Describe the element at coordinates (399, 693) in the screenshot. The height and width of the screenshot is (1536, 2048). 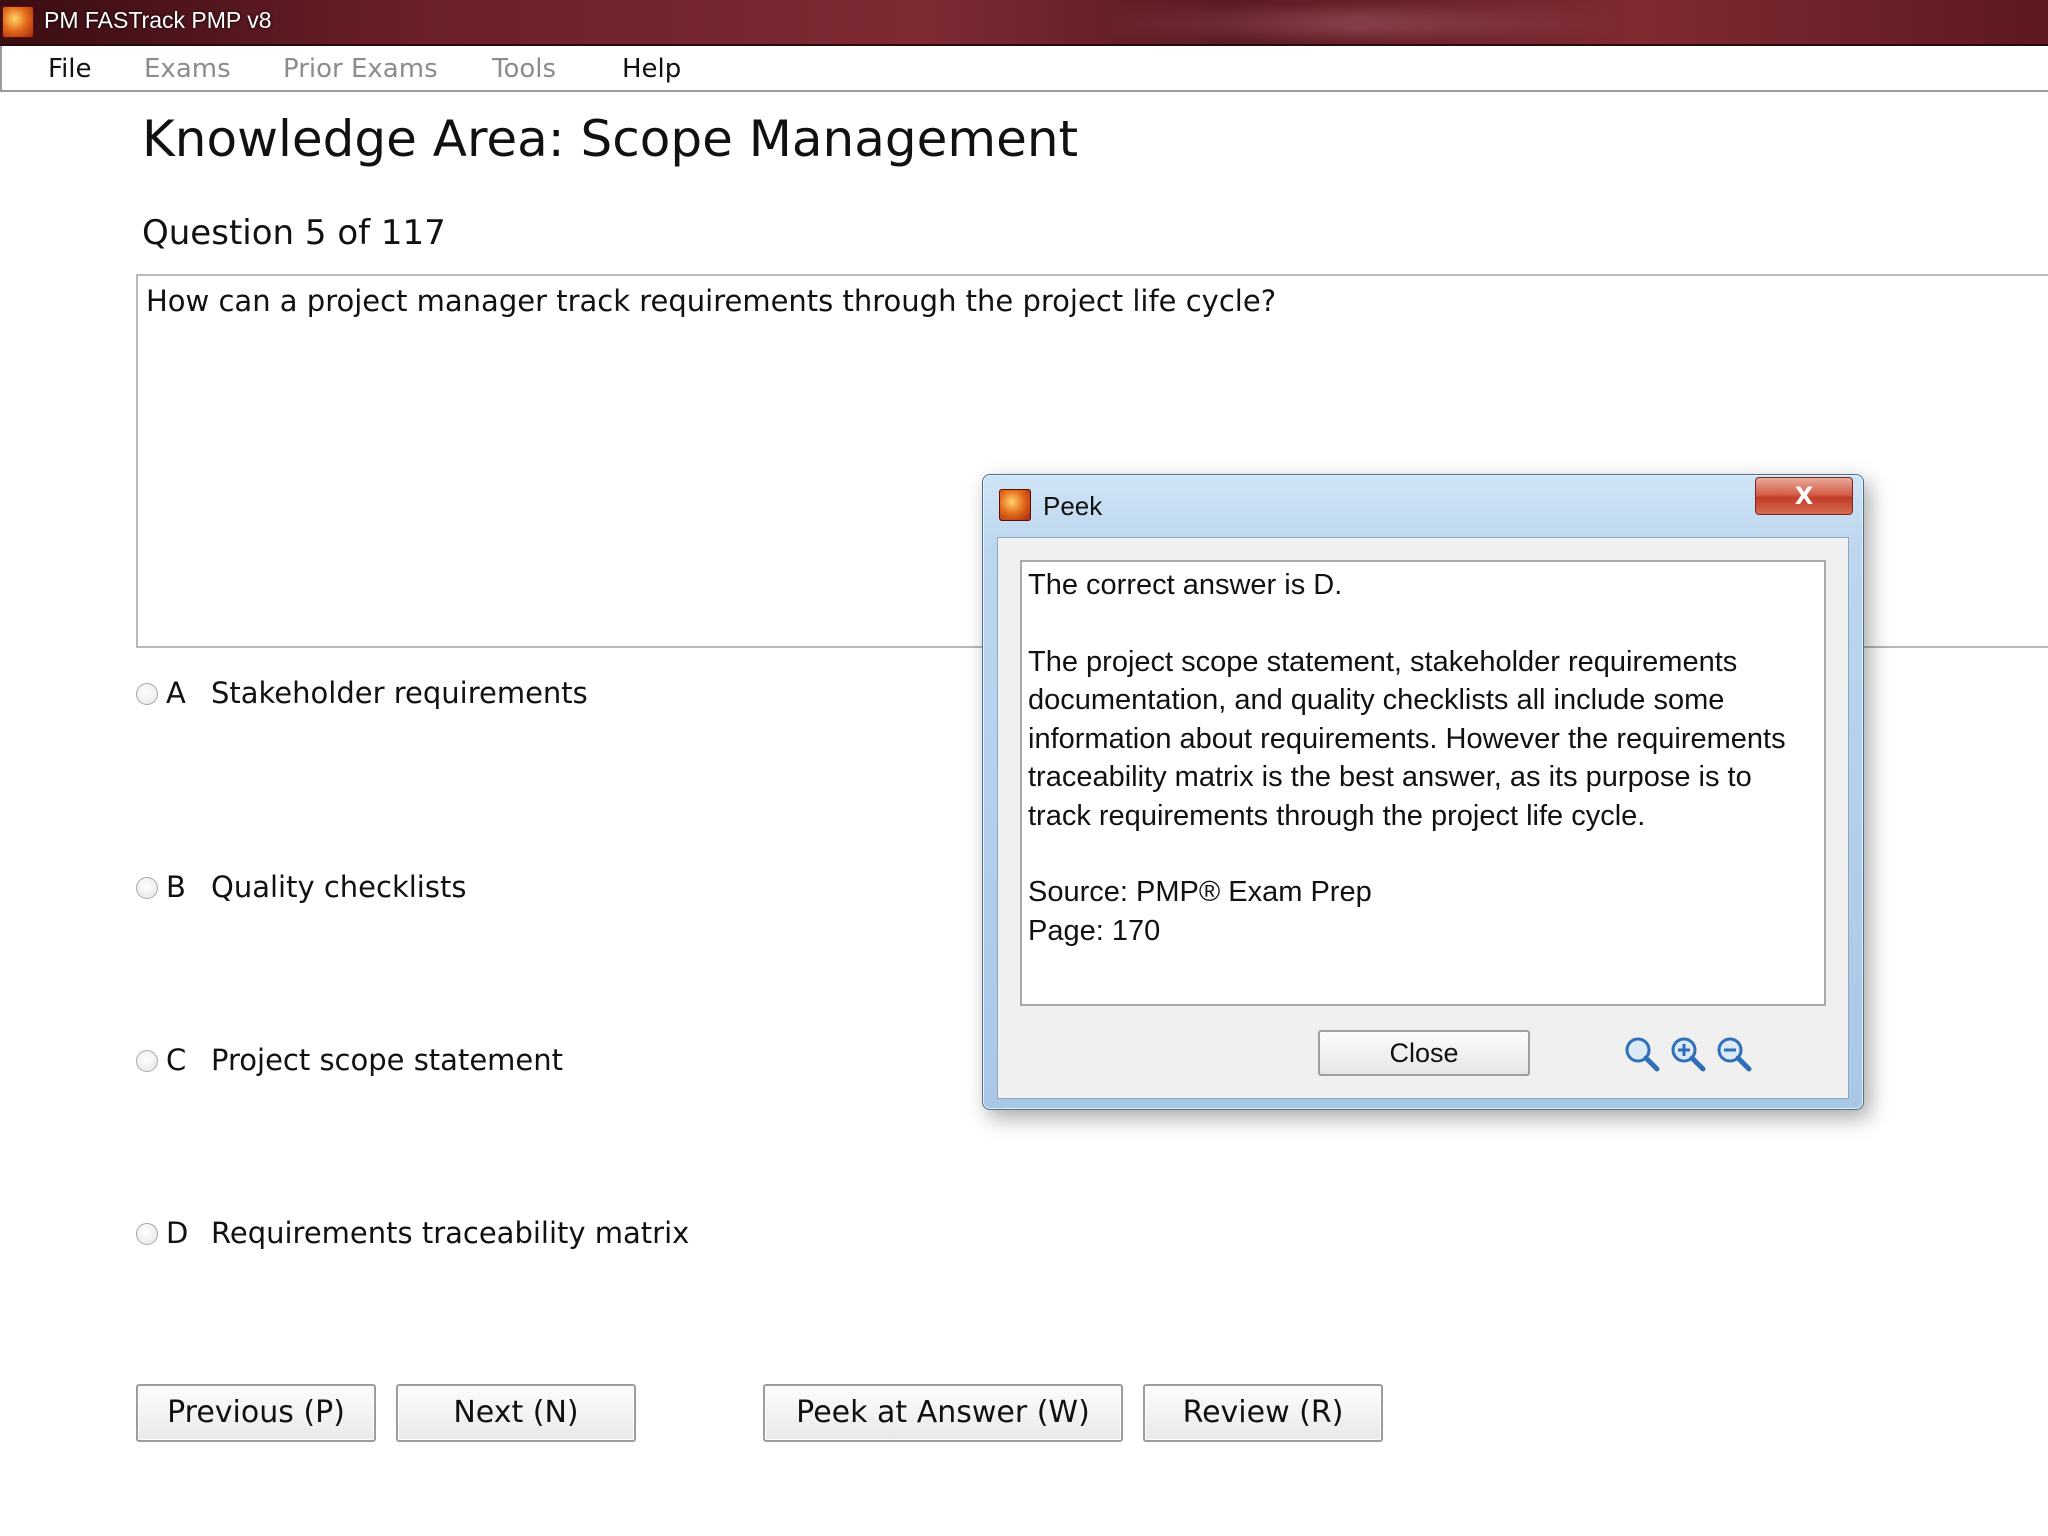
I see `option-text: Stakeholder requirements` at that location.